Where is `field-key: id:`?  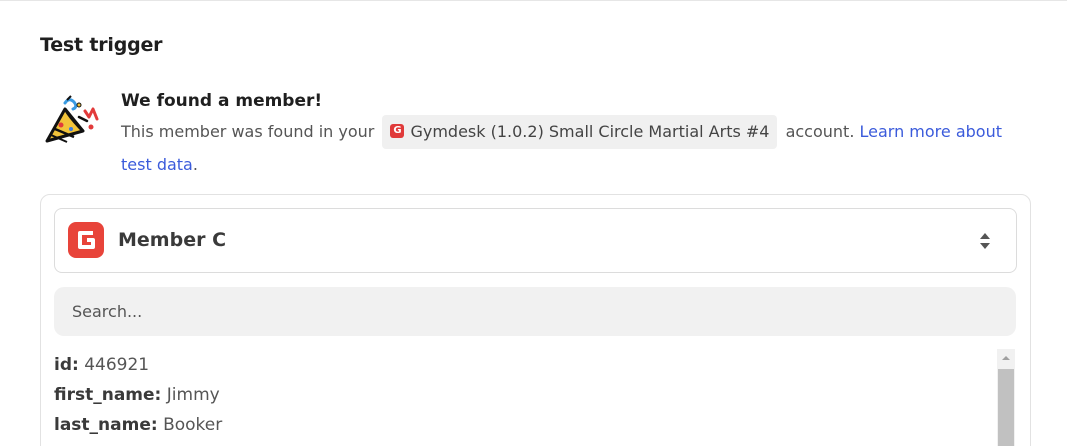
field-key: id: is located at coordinates (66, 365).